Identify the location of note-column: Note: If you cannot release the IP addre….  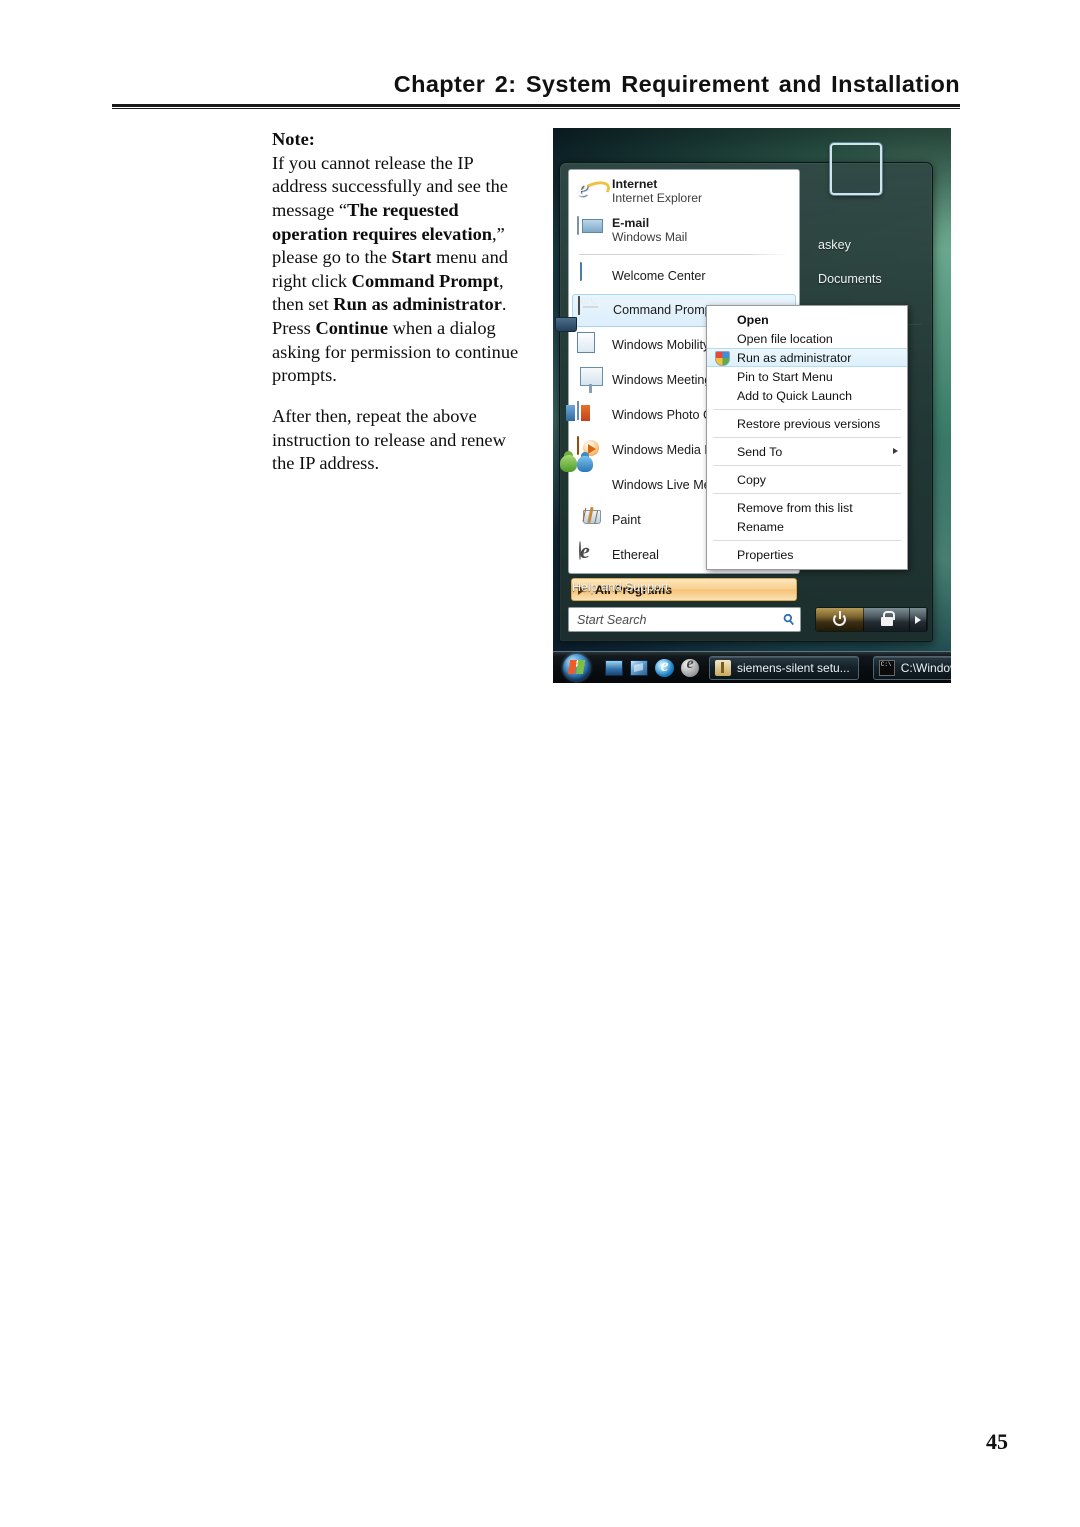
(401, 302).